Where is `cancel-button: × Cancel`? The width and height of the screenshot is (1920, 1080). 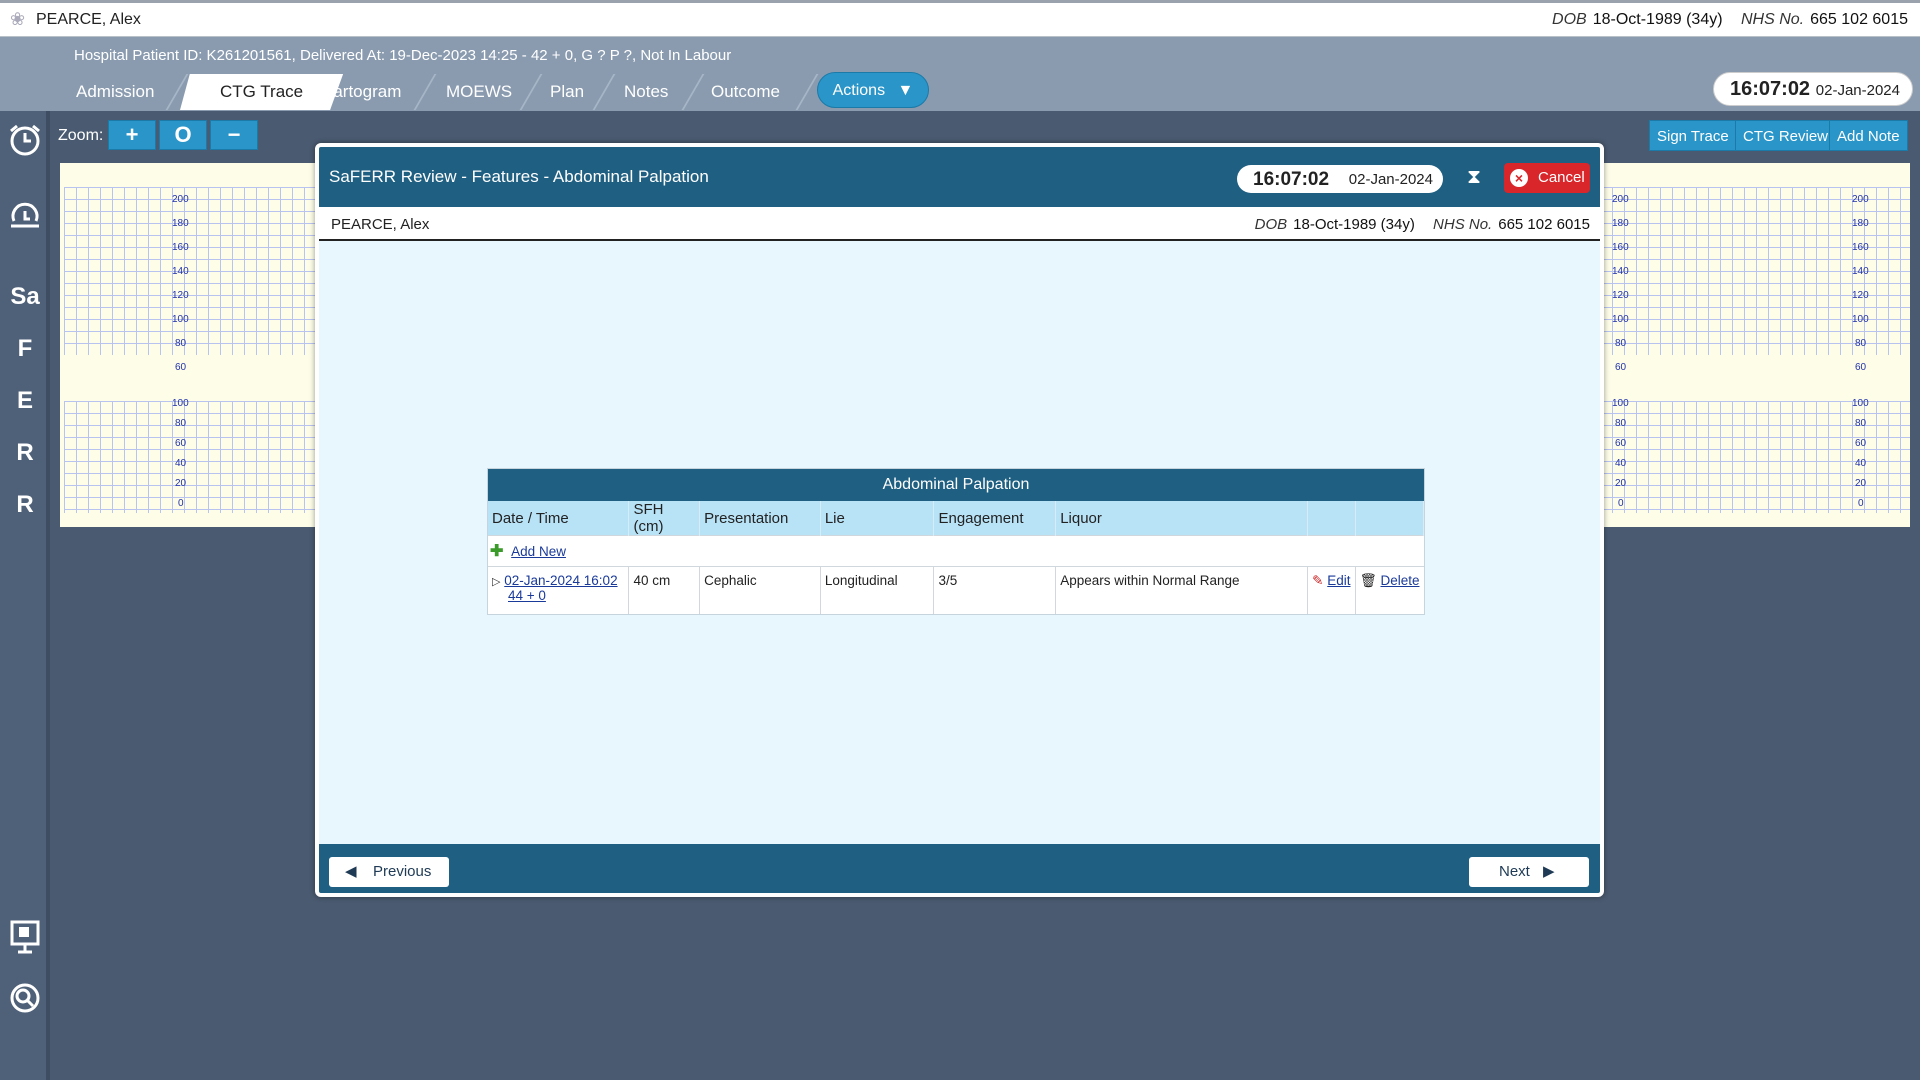
cancel-button: × Cancel is located at coordinates (1547, 178).